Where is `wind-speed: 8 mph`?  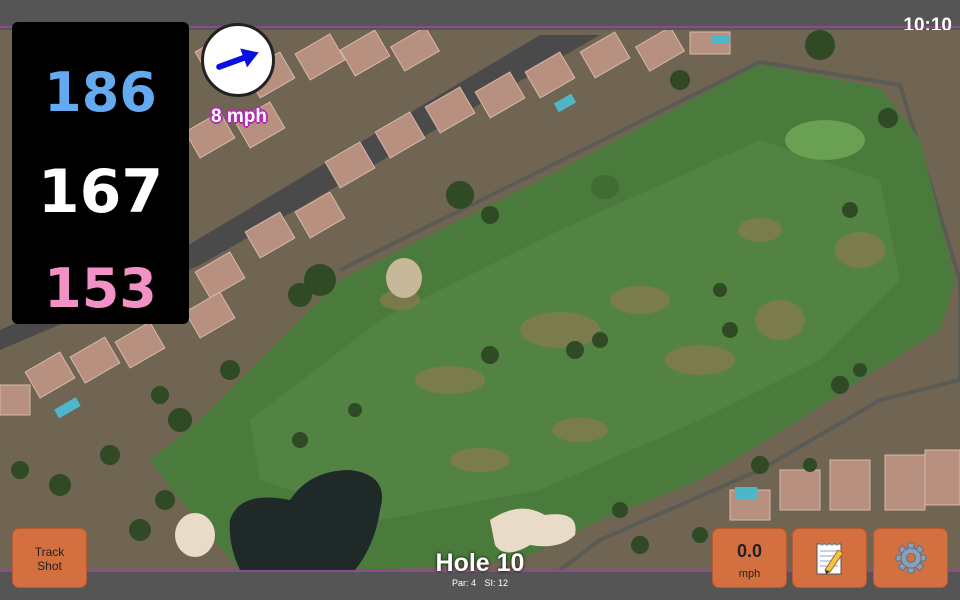 wind-speed: 8 mph is located at coordinates (239, 116).